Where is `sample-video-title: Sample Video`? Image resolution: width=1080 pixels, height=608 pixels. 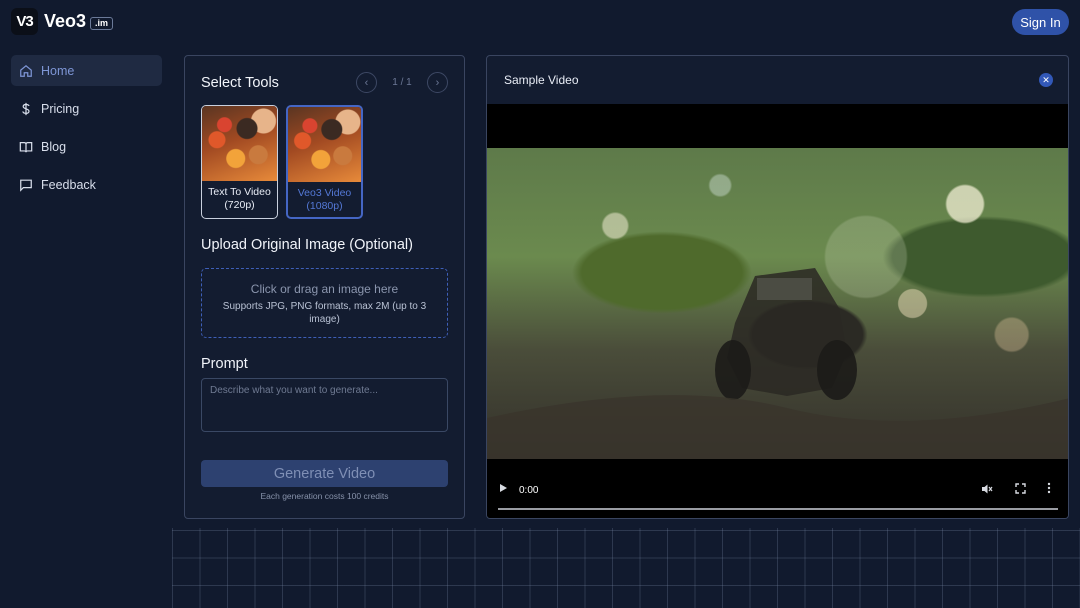 sample-video-title: Sample Video is located at coordinates (541, 80).